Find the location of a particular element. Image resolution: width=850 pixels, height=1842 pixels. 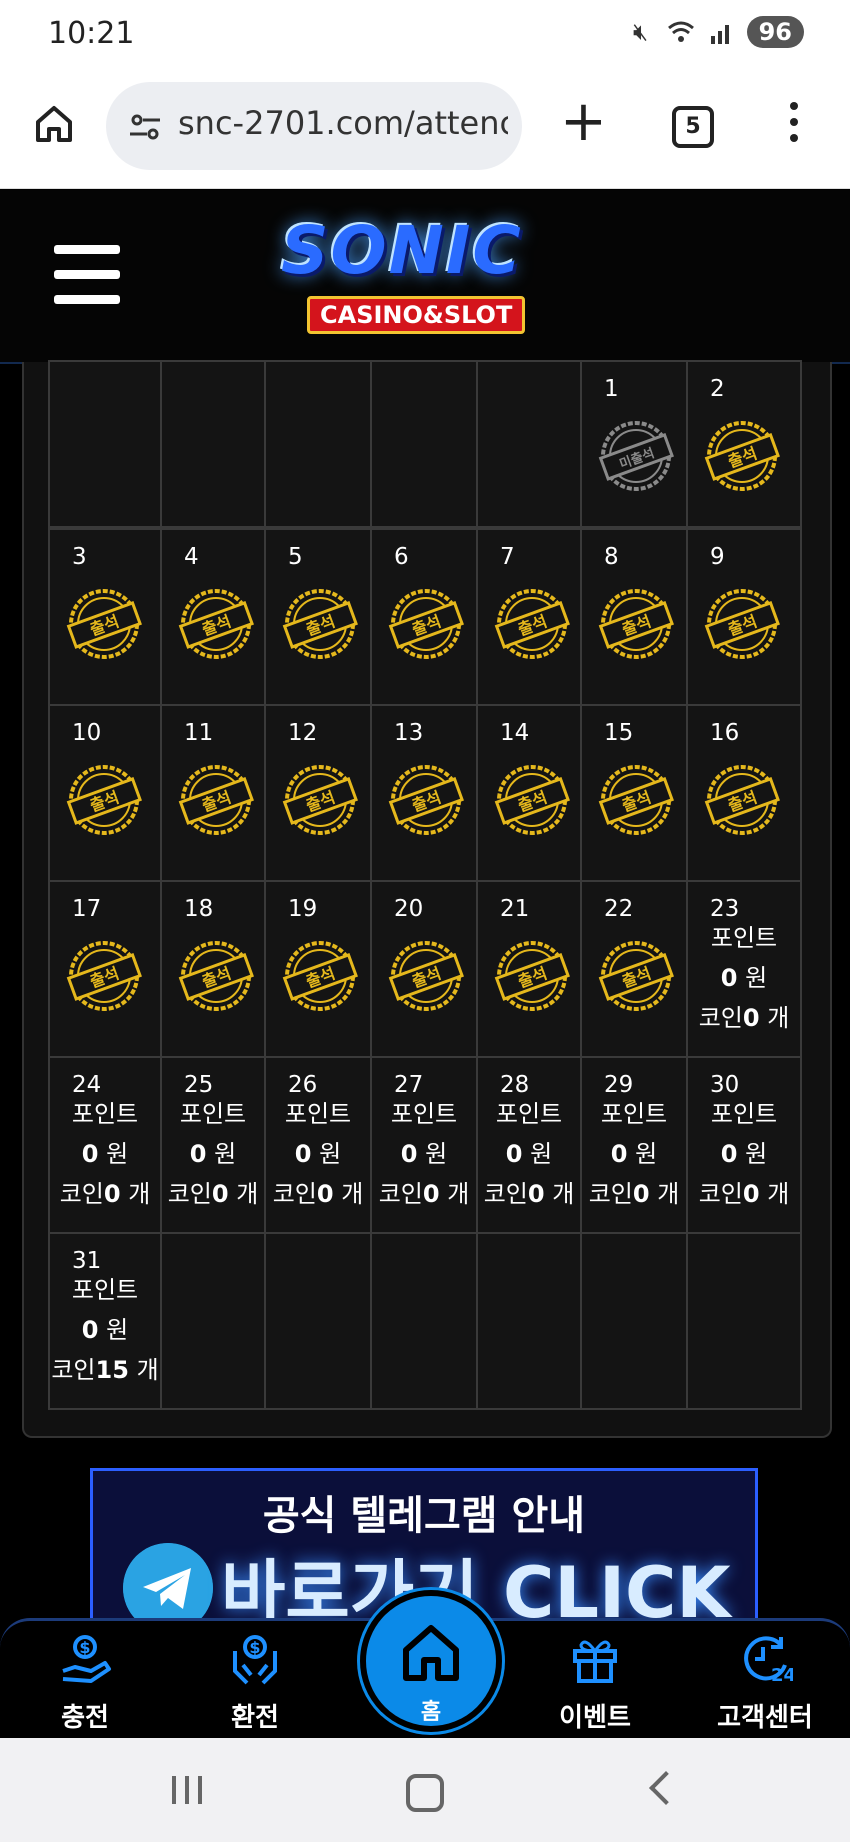

calendar-day-cell: 4 출석 is located at coordinates (213, 617).